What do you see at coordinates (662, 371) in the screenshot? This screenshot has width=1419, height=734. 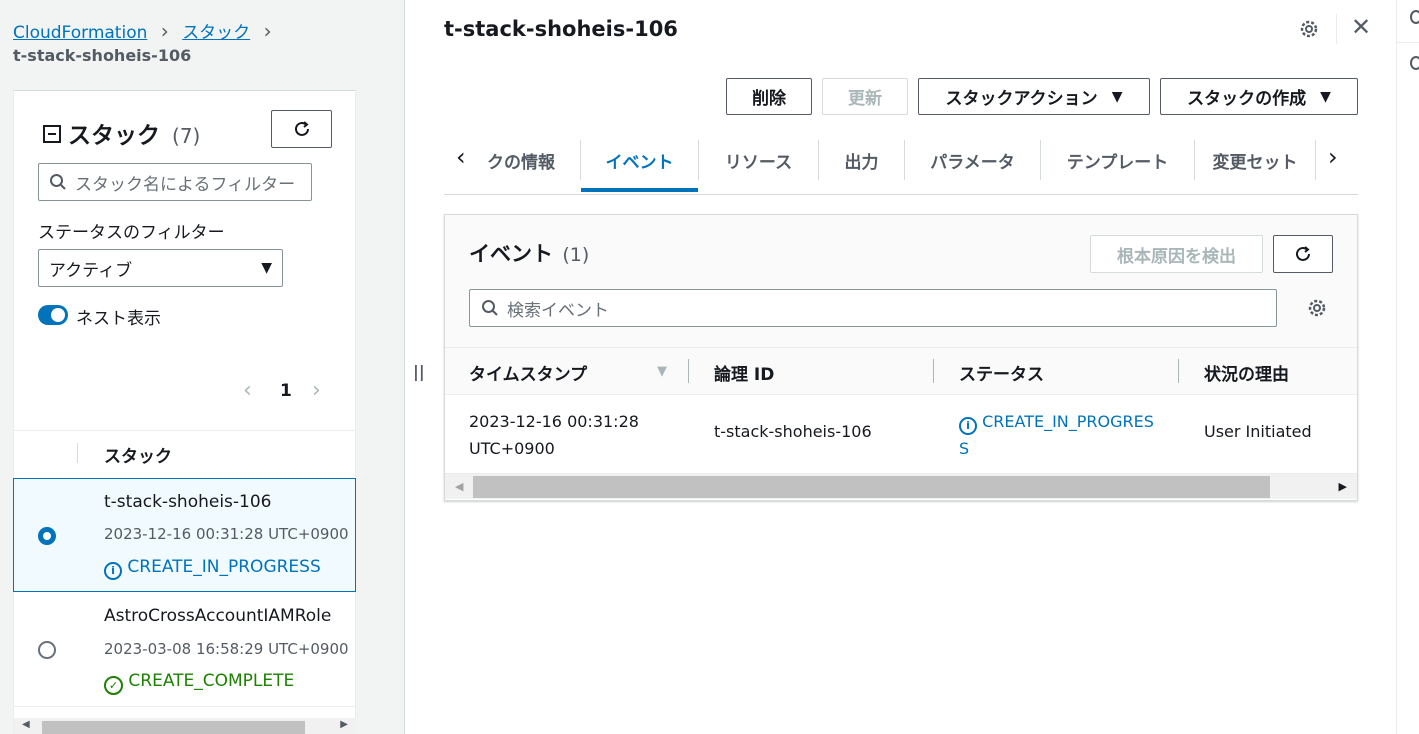 I see `sort-desc-icon: ▼` at bounding box center [662, 371].